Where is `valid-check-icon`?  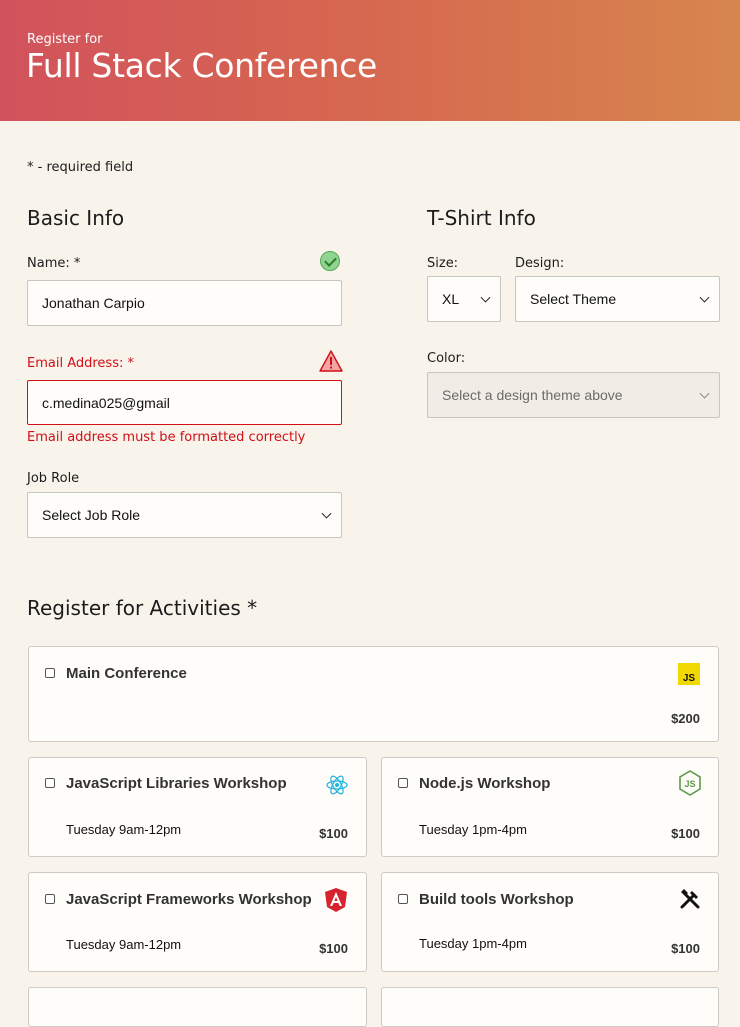 valid-check-icon is located at coordinates (330, 261).